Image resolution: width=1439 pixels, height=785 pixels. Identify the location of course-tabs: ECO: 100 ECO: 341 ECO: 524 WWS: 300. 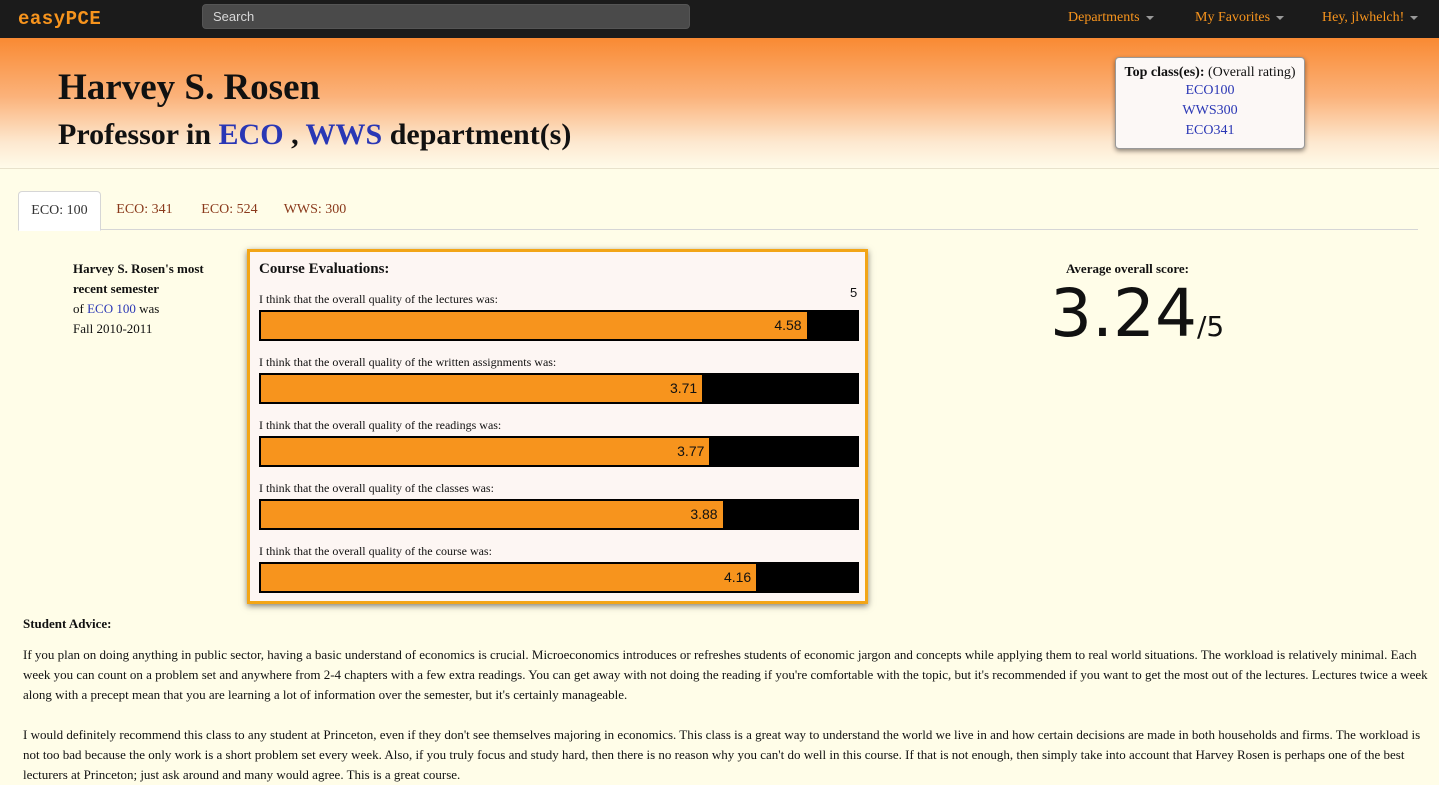
(718, 211).